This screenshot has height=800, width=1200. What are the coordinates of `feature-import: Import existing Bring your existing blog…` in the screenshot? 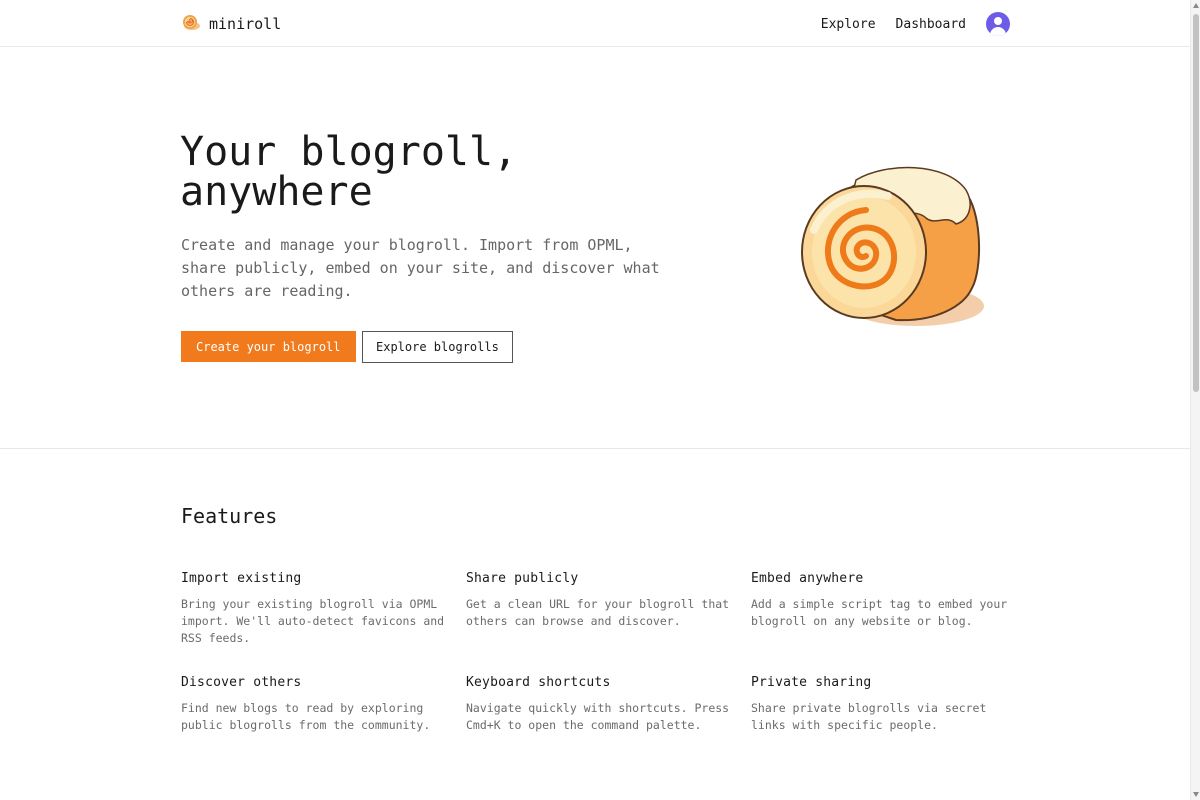 It's located at (313, 609).